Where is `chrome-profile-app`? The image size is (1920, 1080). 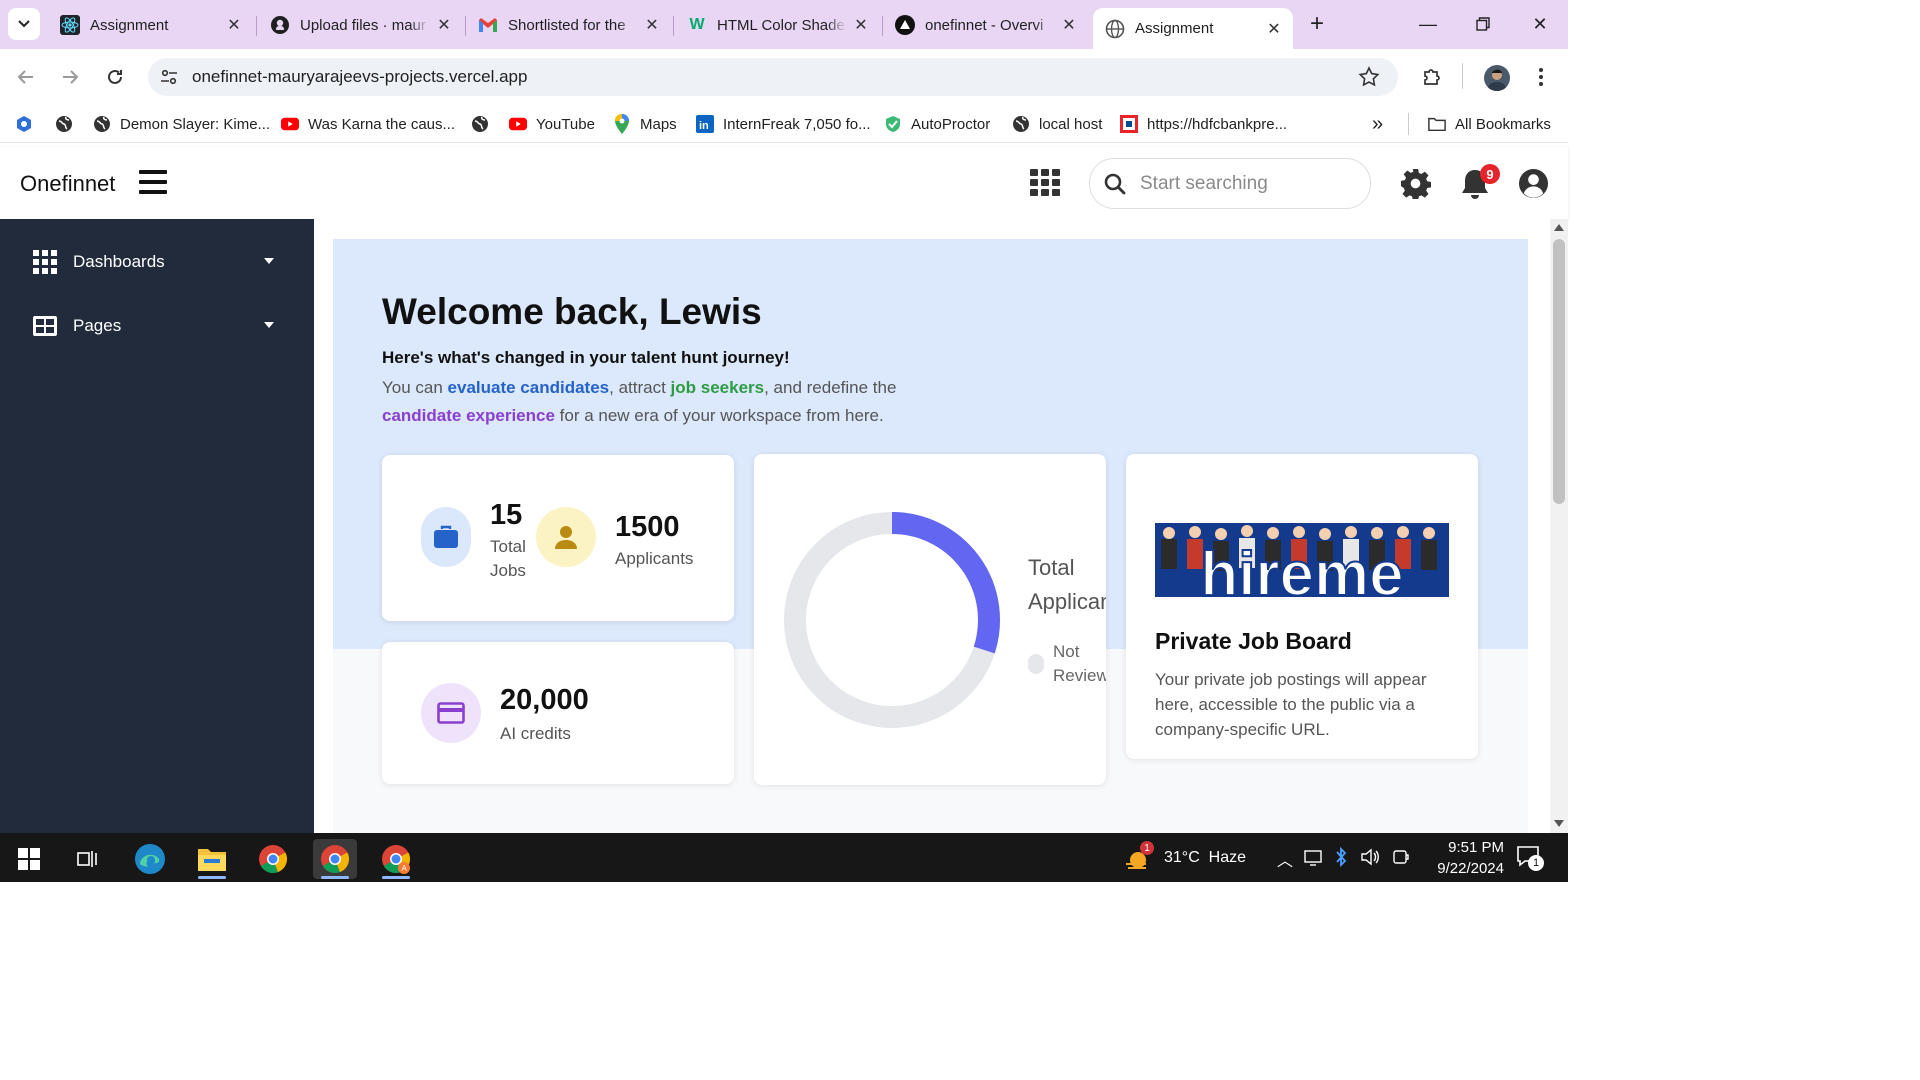
chrome-profile-app is located at coordinates (335, 859).